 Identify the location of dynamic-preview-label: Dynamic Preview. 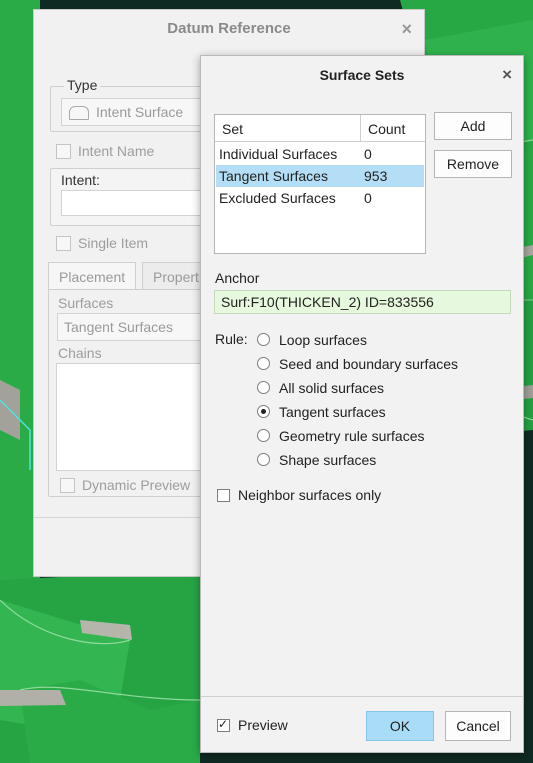
(136, 485).